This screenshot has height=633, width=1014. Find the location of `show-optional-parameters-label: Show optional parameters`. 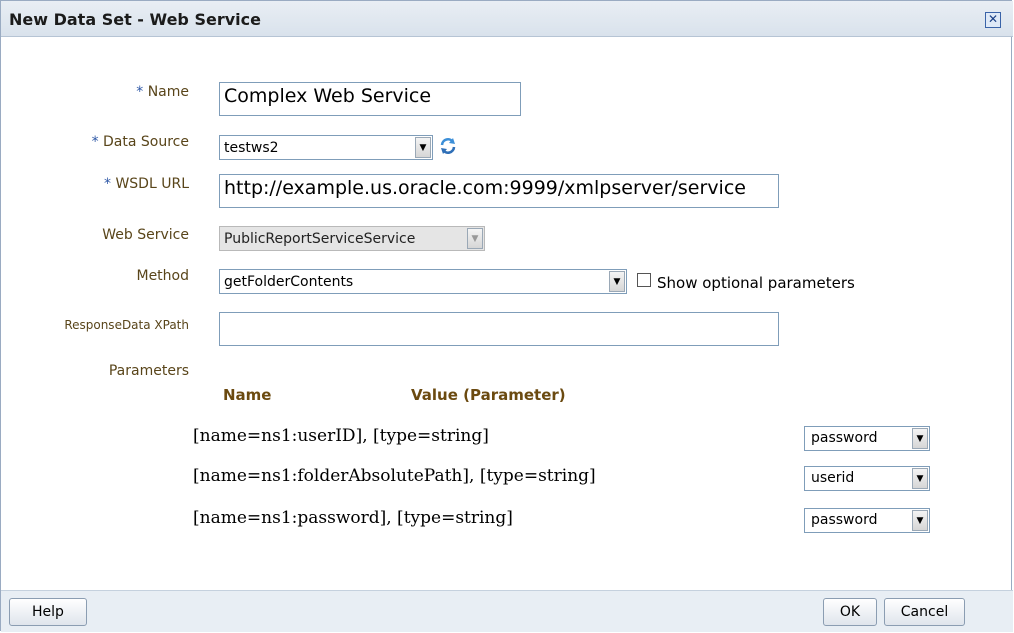

show-optional-parameters-label: Show optional parameters is located at coordinates (756, 283).